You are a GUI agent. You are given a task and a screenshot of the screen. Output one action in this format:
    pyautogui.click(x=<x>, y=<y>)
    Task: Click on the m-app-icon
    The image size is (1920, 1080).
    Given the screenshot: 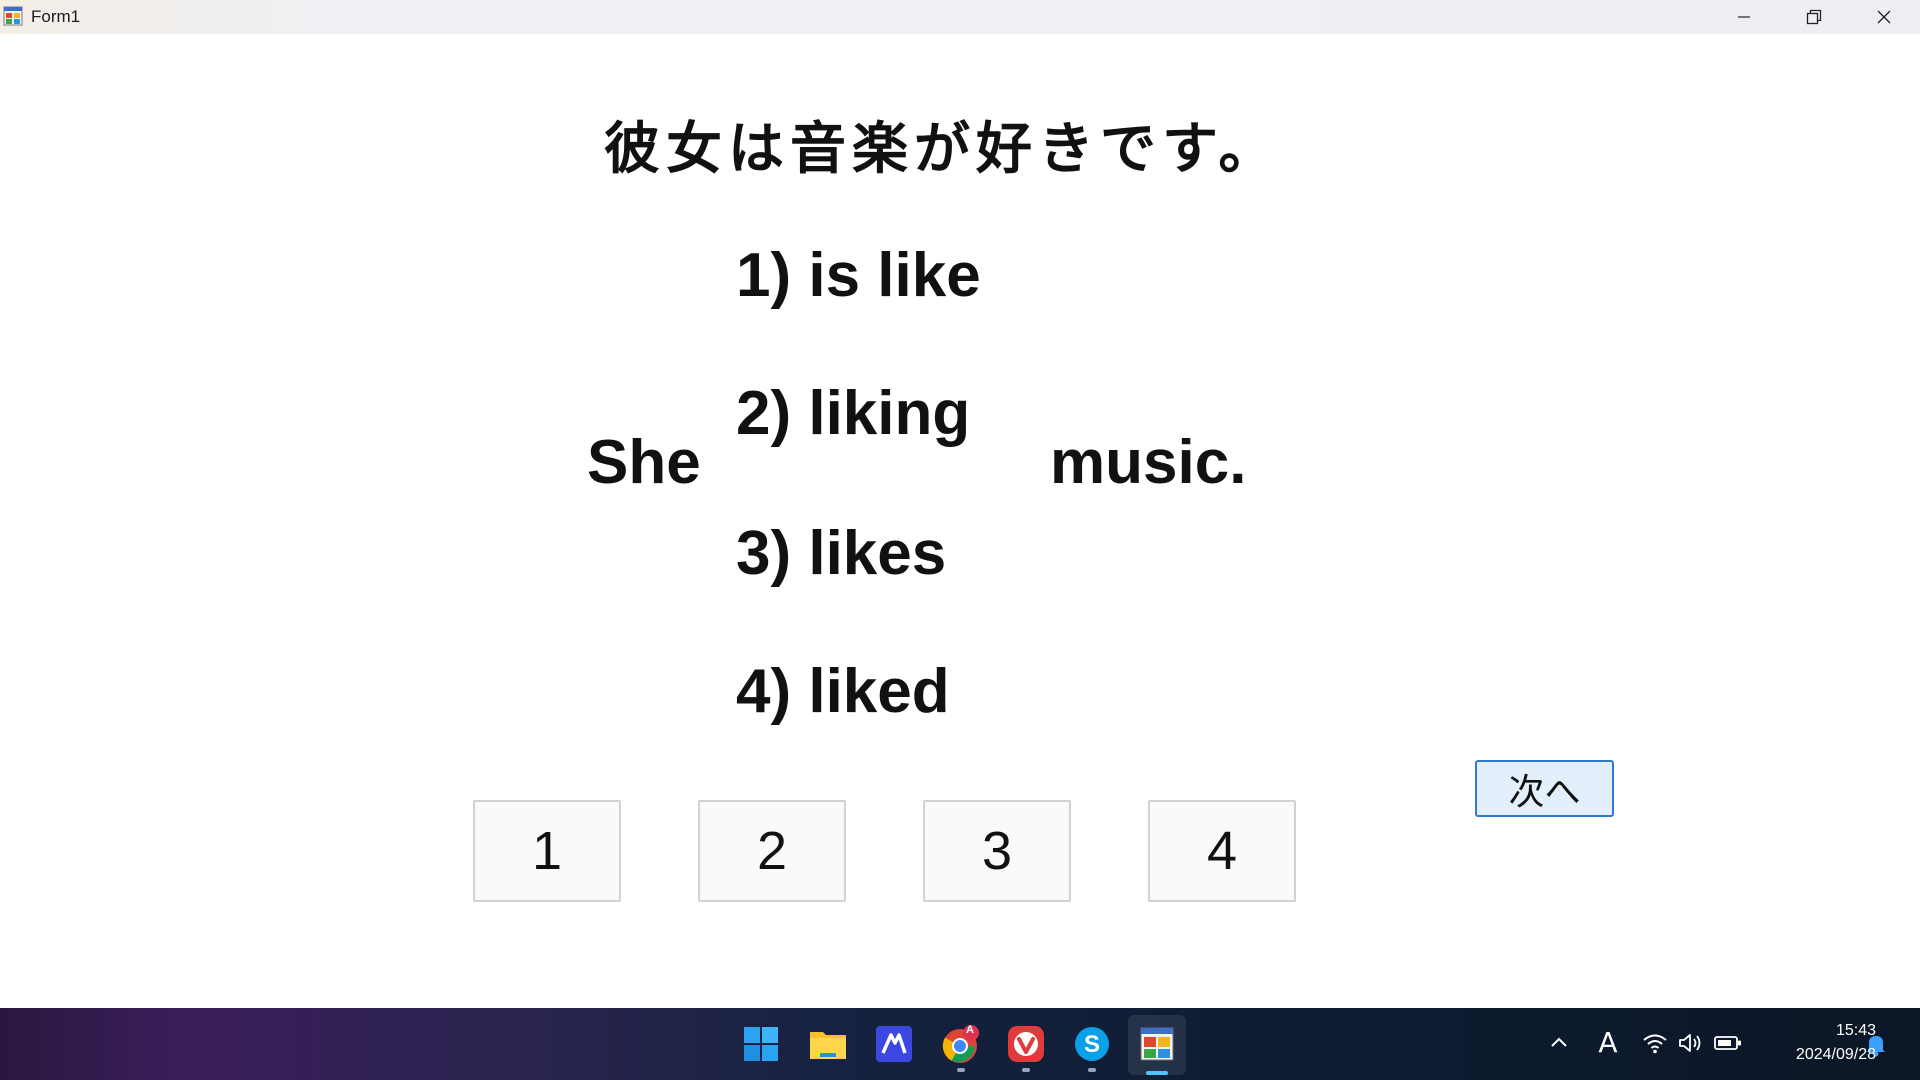 What is the action you would take?
    pyautogui.click(x=894, y=1044)
    